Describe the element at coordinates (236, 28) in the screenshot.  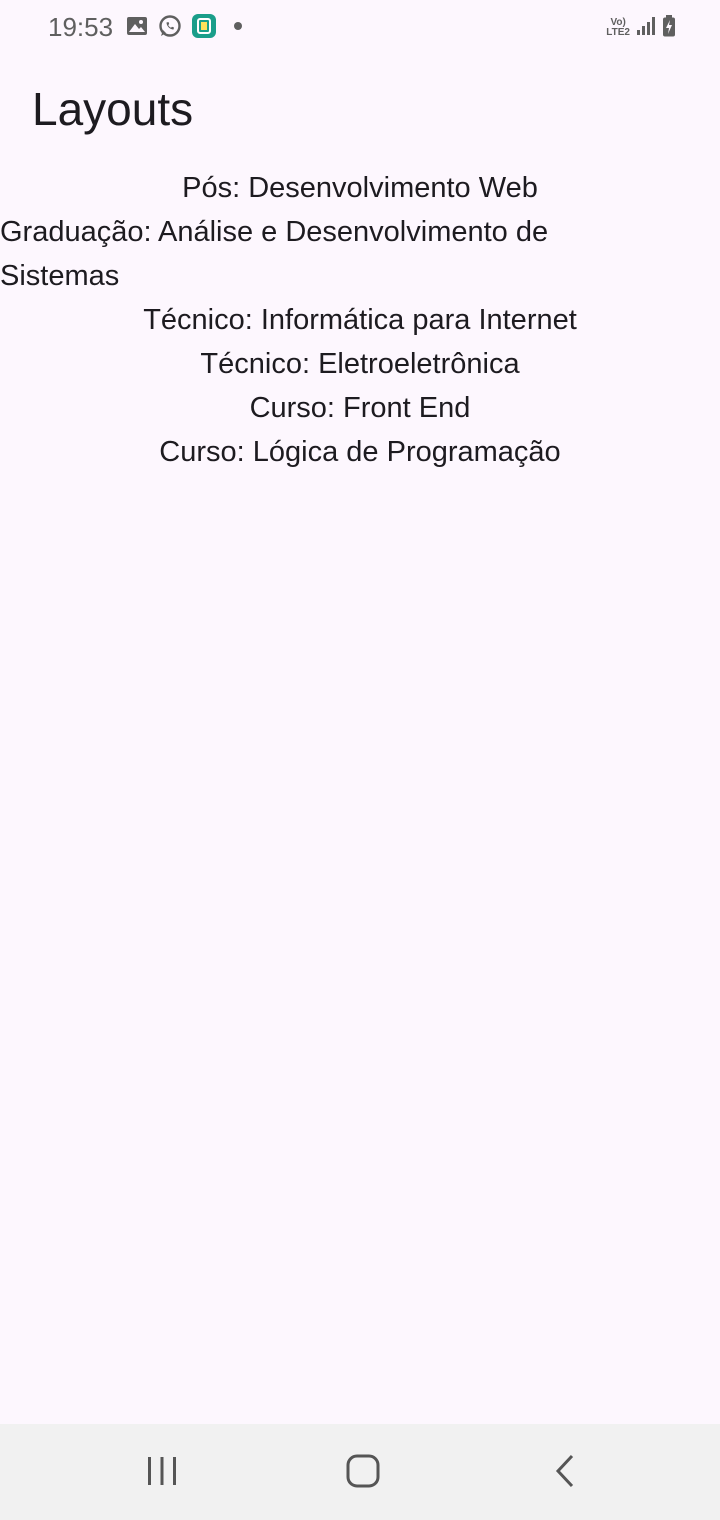
I see `dot-icon` at that location.